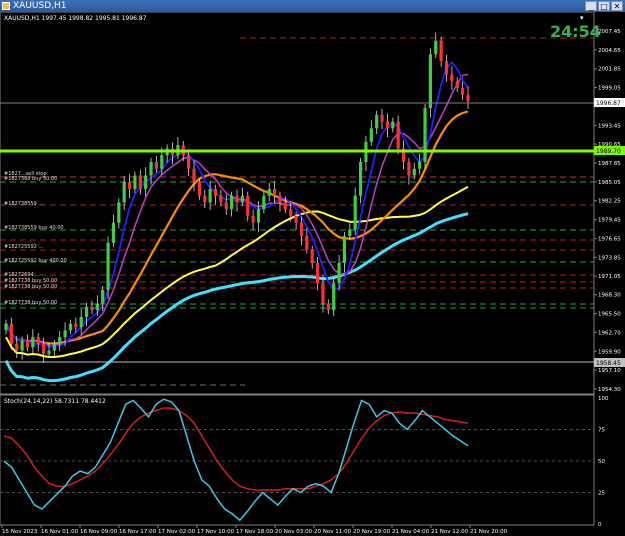 This screenshot has width=625, height=536. I want to click on price-tick-label: 1999.05, so click(609, 89).